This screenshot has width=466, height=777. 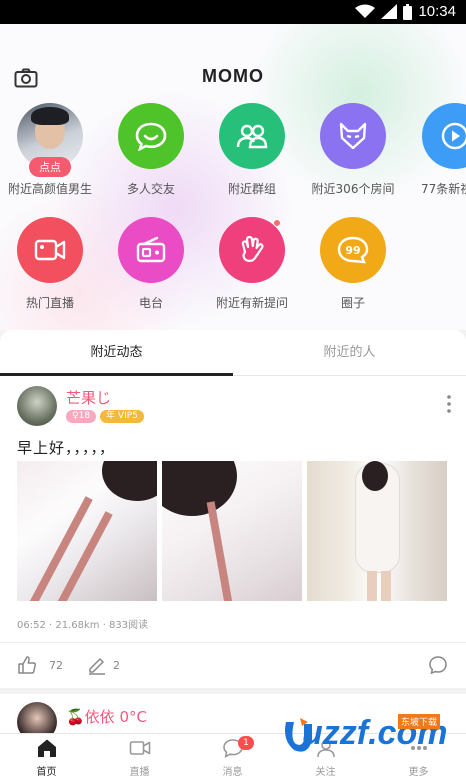 I want to click on grid-label: 热门直播, so click(x=49, y=303).